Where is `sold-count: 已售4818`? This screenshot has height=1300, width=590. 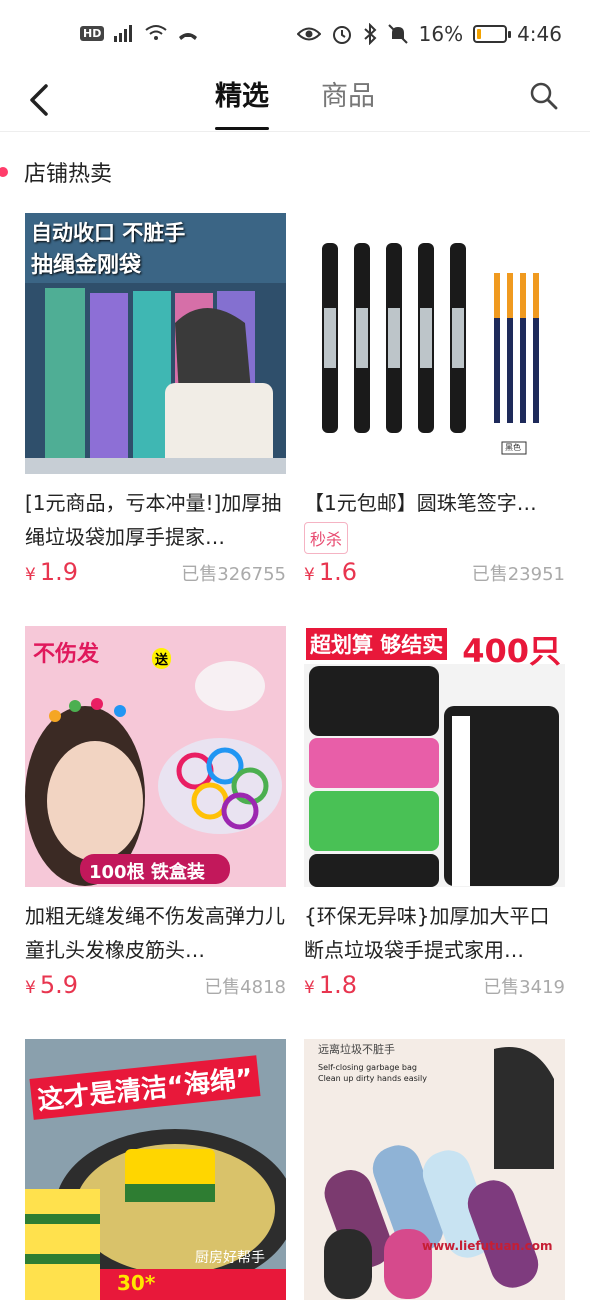
sold-count: 已售4818 is located at coordinates (245, 987).